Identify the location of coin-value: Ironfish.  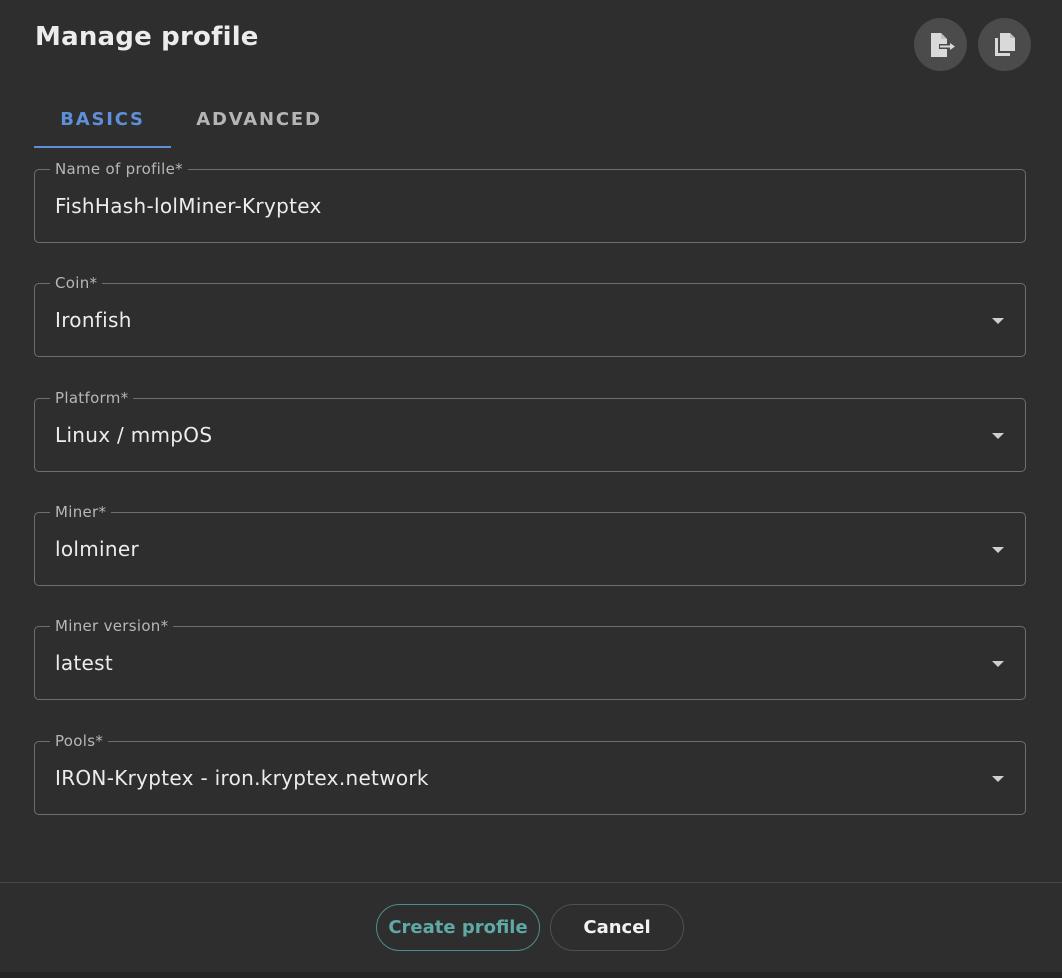
(93, 320).